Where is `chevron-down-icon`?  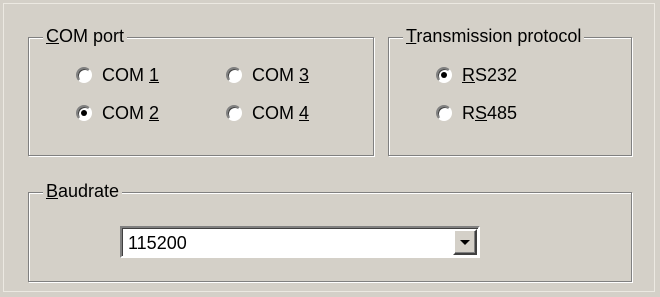
chevron-down-icon is located at coordinates (465, 242).